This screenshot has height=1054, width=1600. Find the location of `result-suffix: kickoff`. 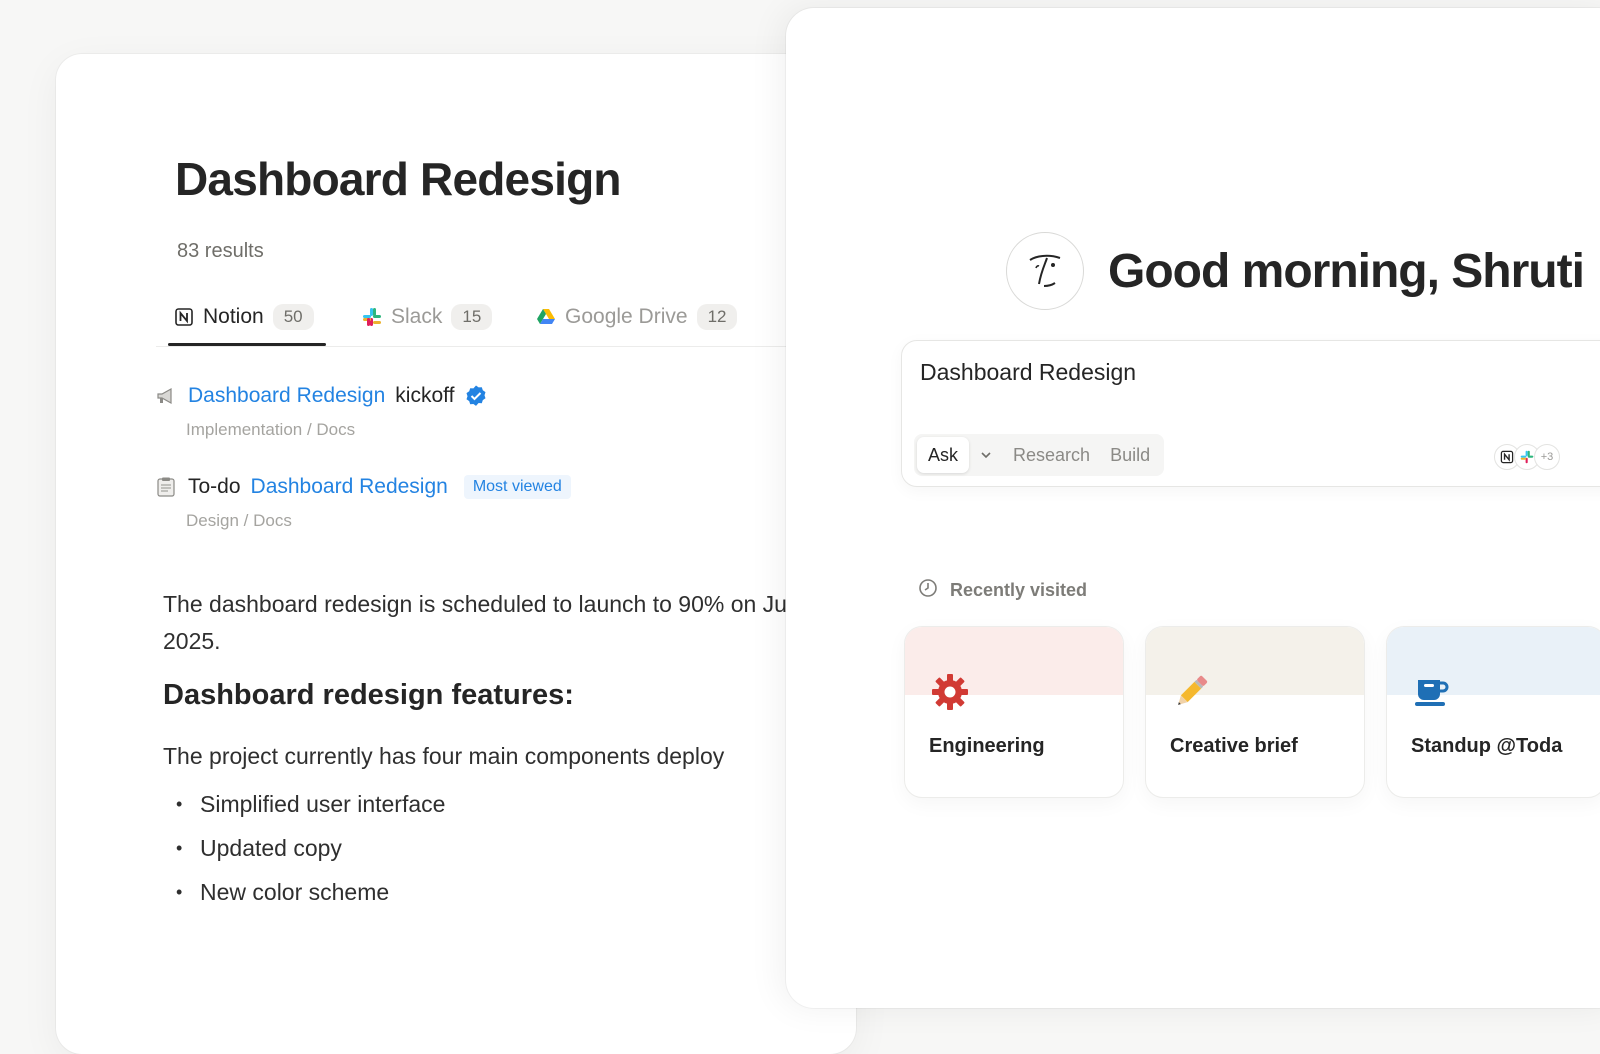

result-suffix: kickoff is located at coordinates (425, 395).